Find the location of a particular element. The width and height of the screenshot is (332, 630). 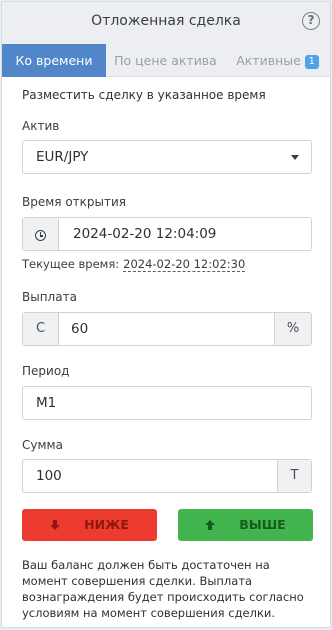

chevron-down-icon is located at coordinates (295, 157).